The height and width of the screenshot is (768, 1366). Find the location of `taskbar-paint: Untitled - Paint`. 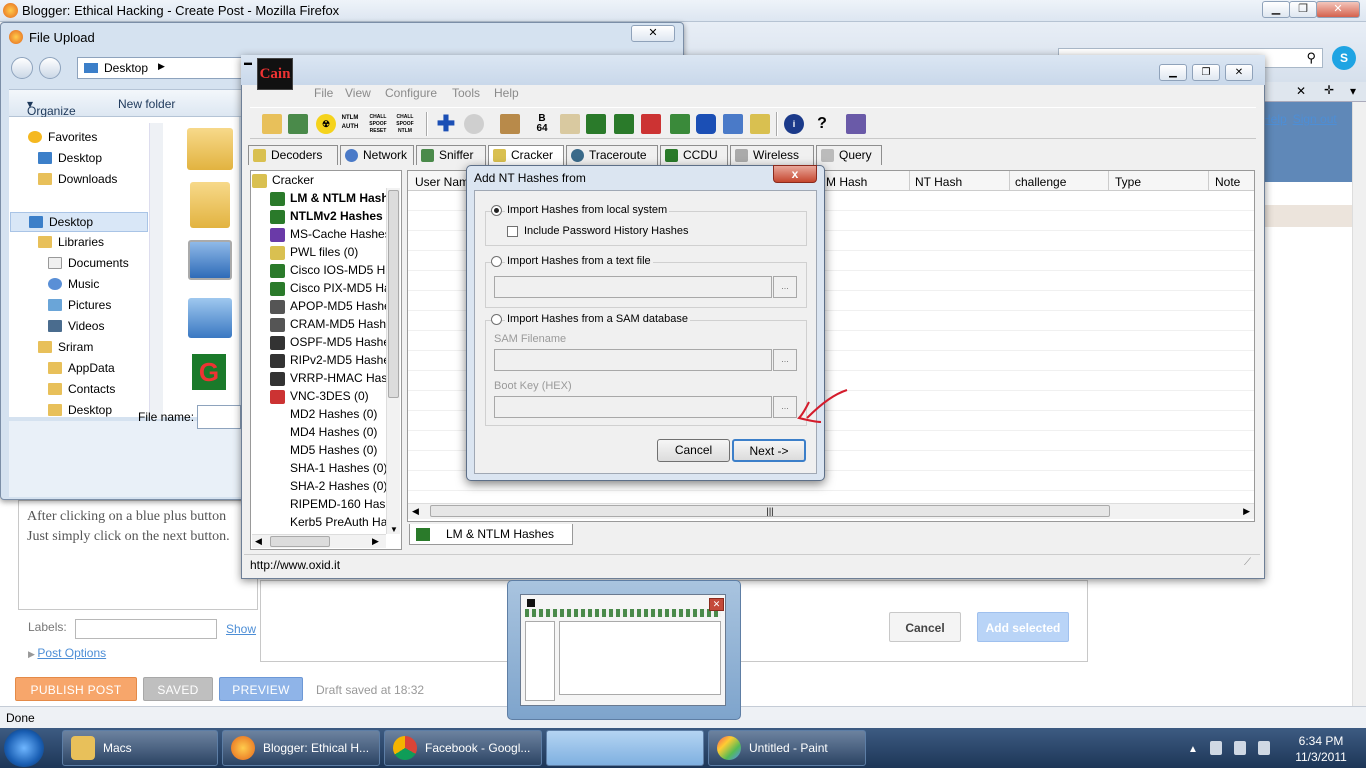

taskbar-paint: Untitled - Paint is located at coordinates (787, 748).